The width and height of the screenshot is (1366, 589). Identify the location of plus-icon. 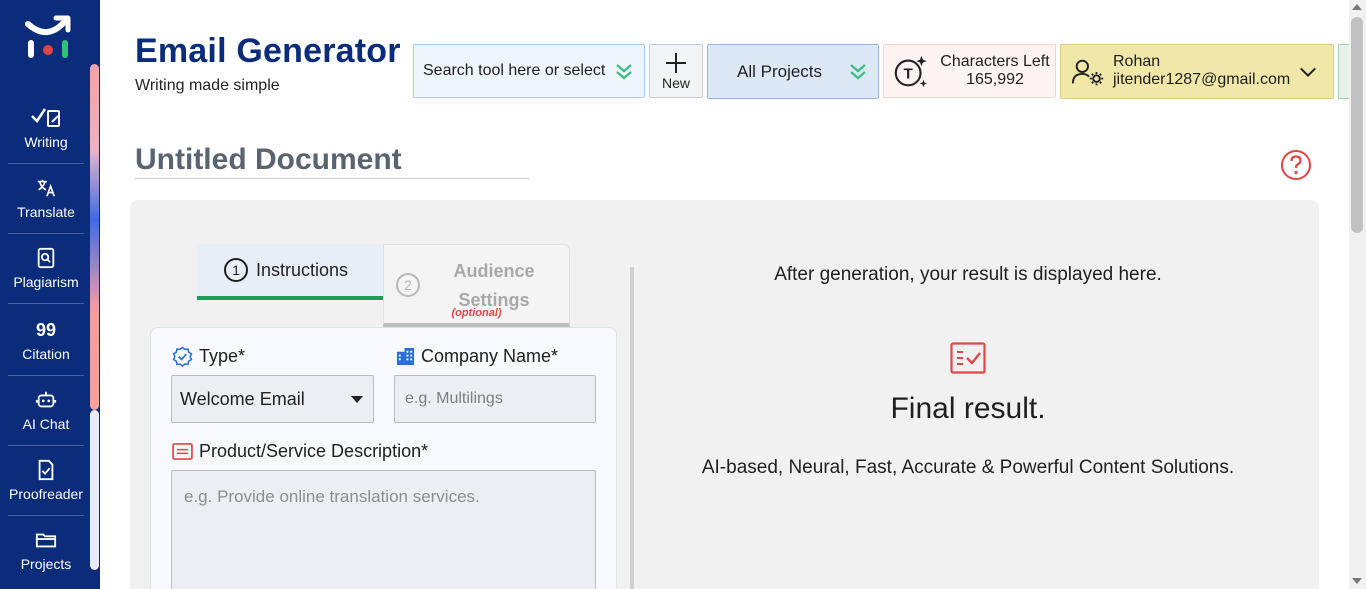
(676, 63).